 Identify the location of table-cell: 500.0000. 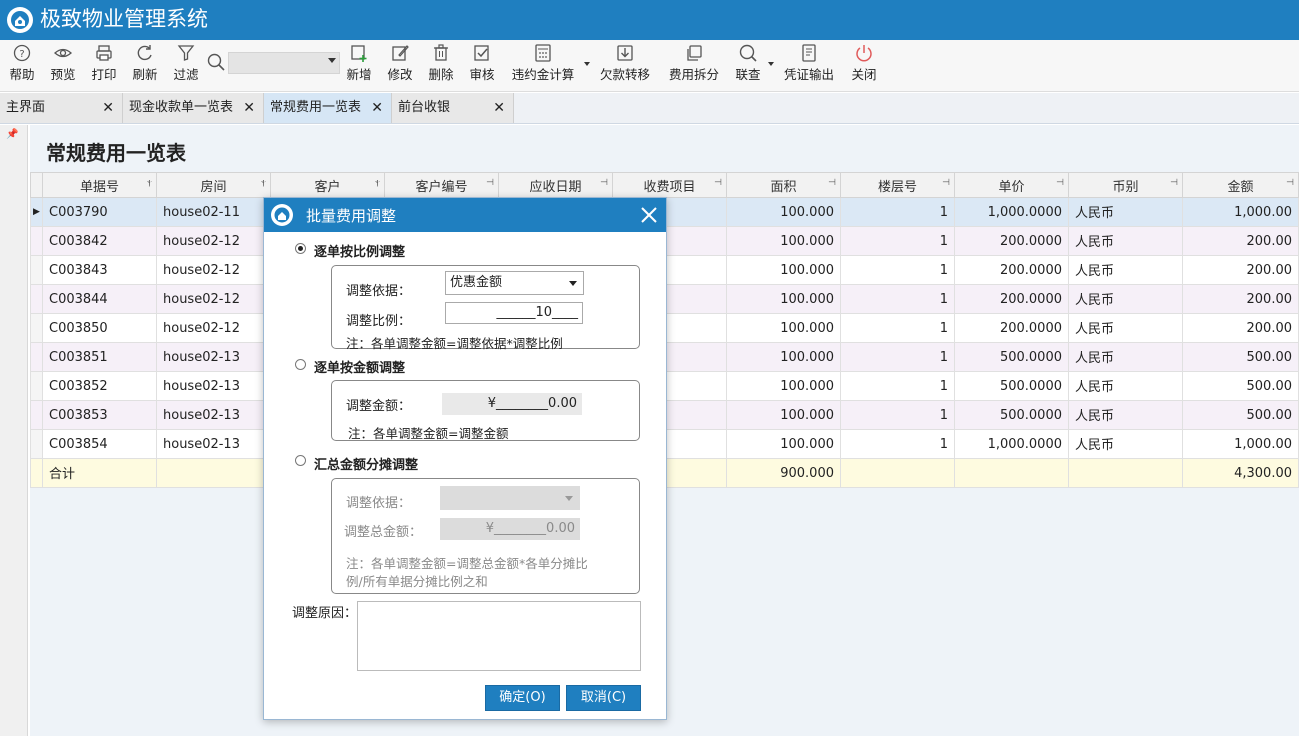
(1011, 386).